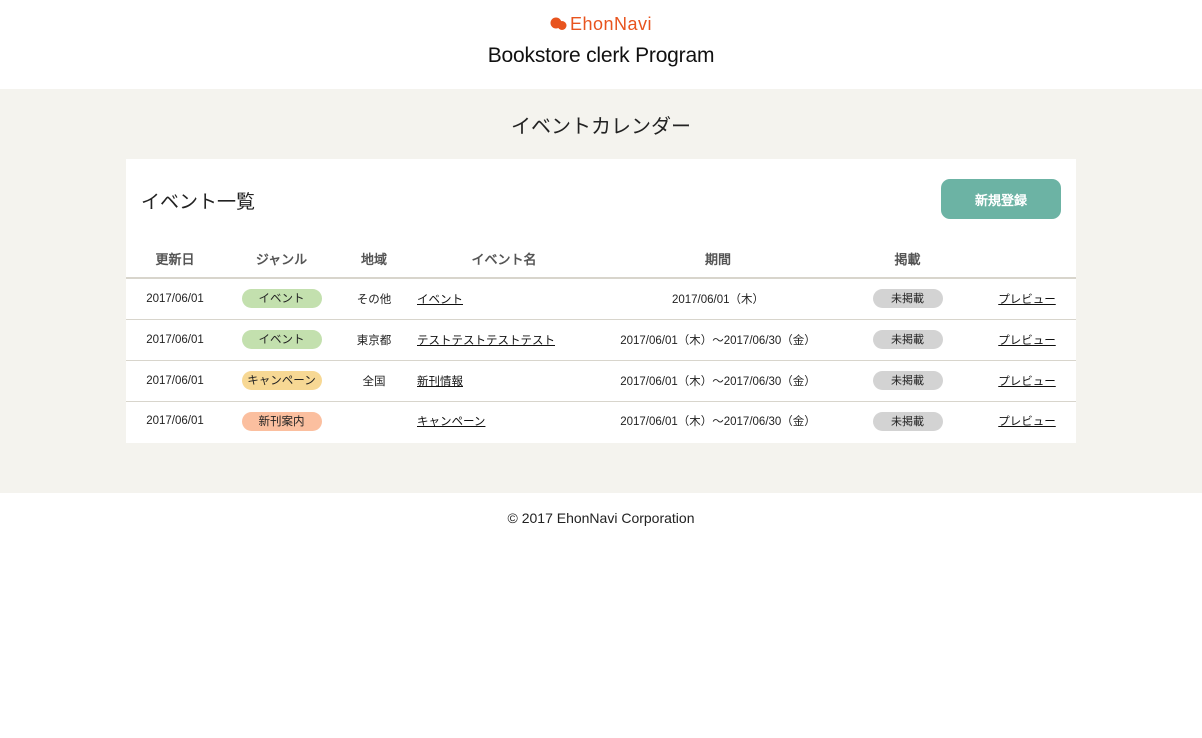  Describe the element at coordinates (198, 202) in the screenshot. I see `card-title: イベント一覧` at that location.